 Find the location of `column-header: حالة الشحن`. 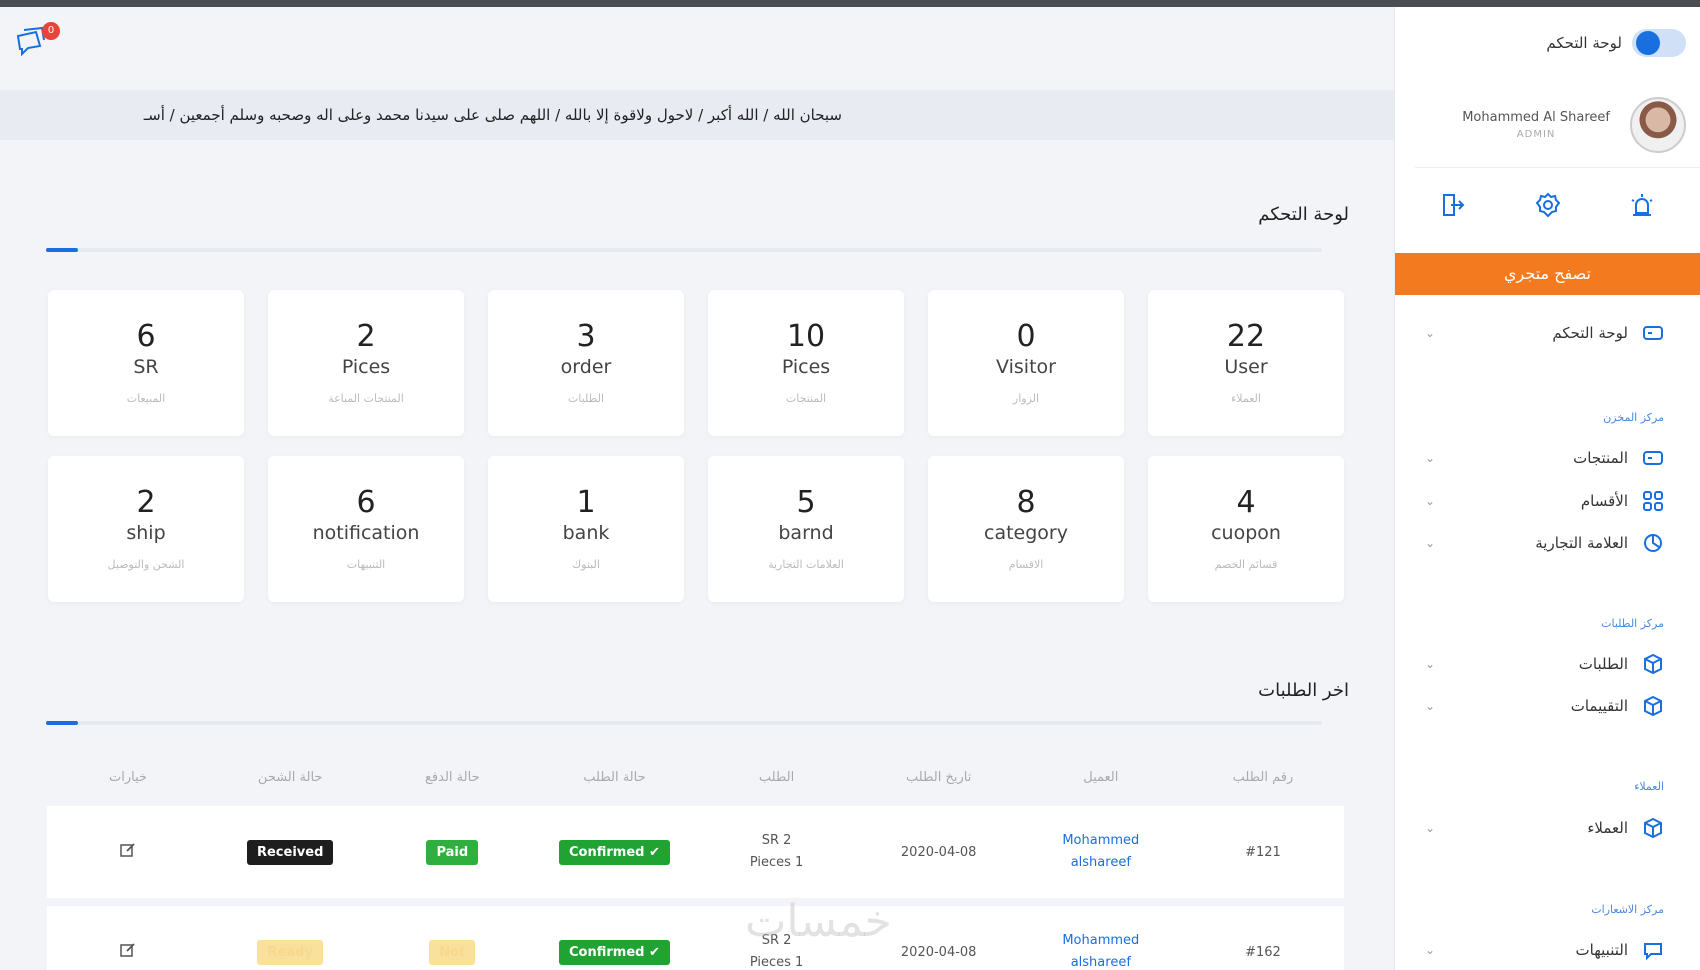

column-header: حالة الشحن is located at coordinates (290, 777).